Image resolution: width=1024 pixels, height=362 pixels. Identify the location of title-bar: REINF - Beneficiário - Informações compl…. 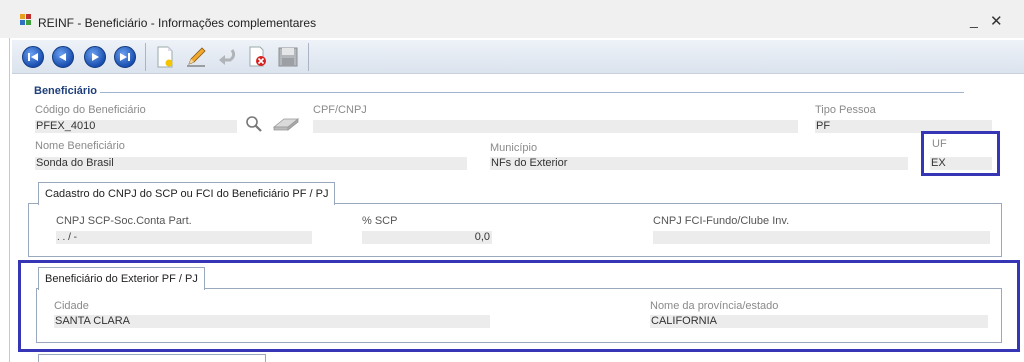
(512, 19).